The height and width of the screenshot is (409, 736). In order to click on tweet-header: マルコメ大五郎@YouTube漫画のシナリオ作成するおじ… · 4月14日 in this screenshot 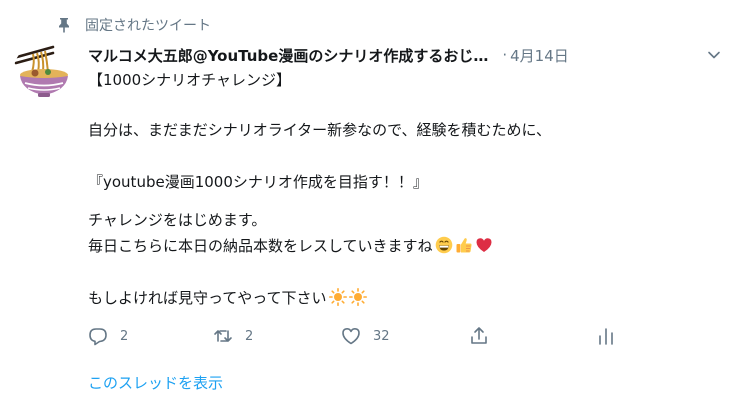, I will do `click(406, 55)`.